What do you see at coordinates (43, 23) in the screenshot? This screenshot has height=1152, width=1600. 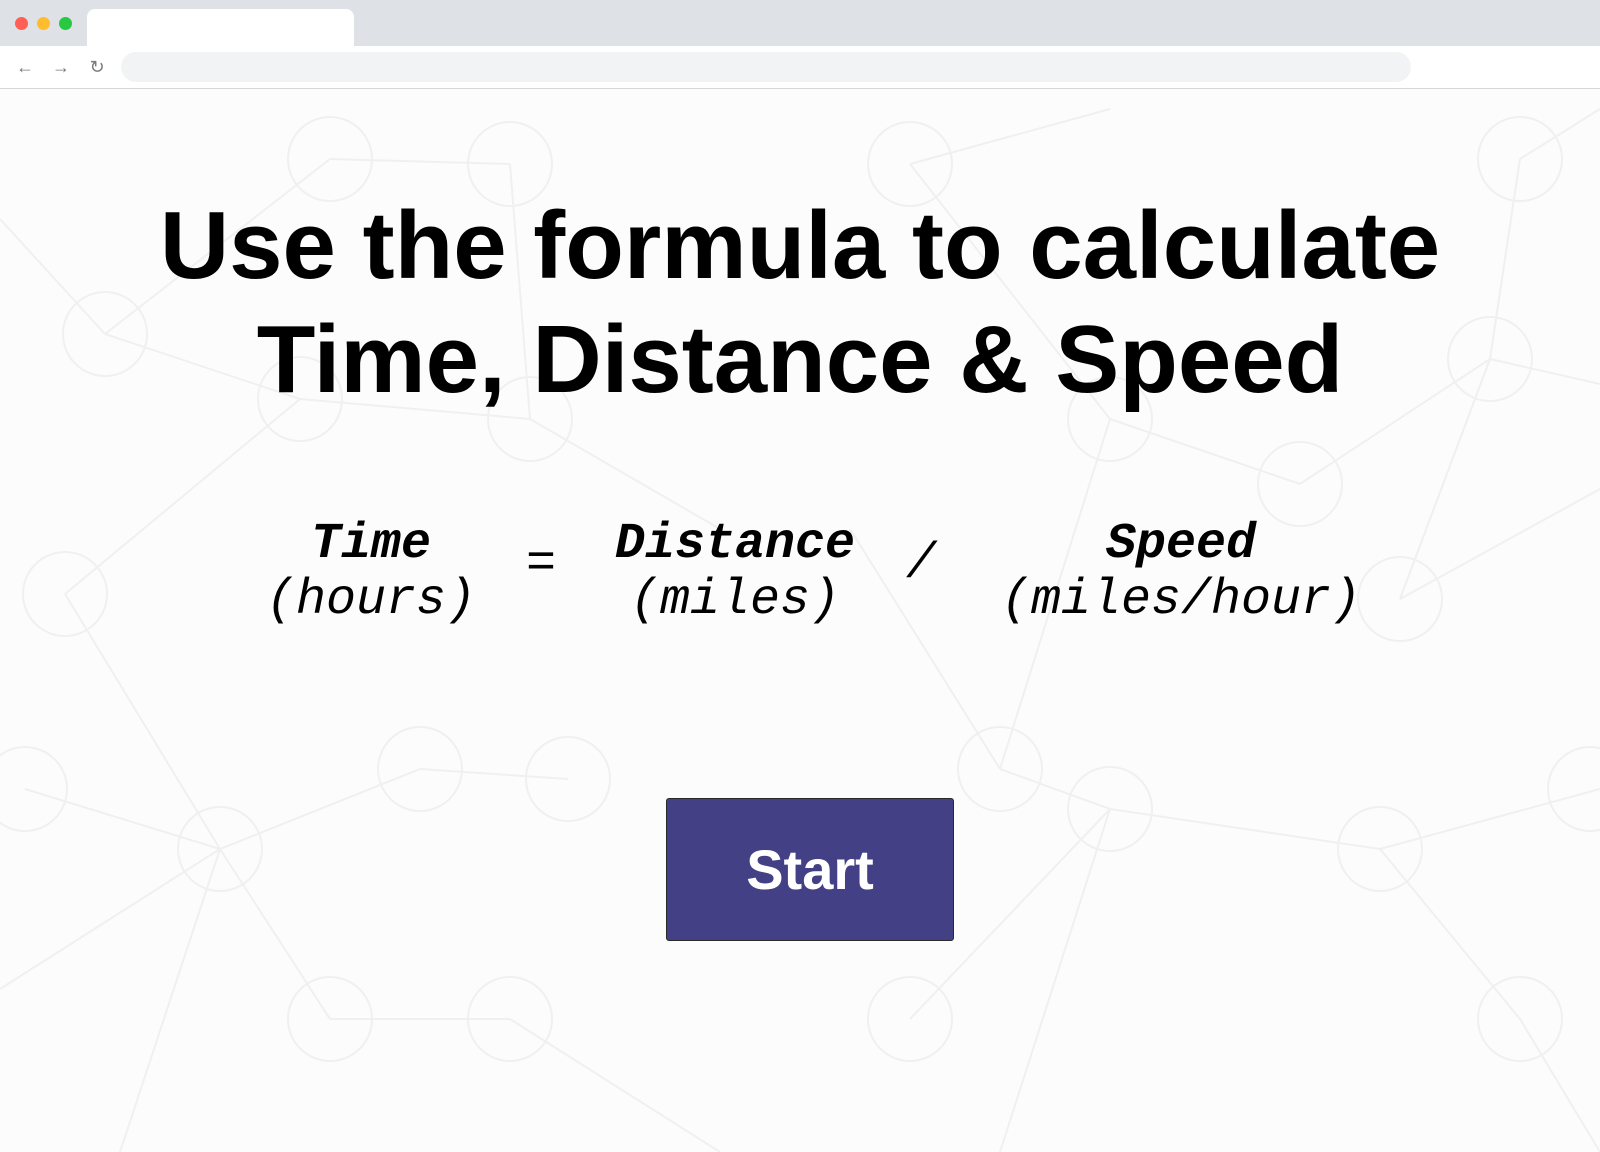 I see `minimize-window-dot` at bounding box center [43, 23].